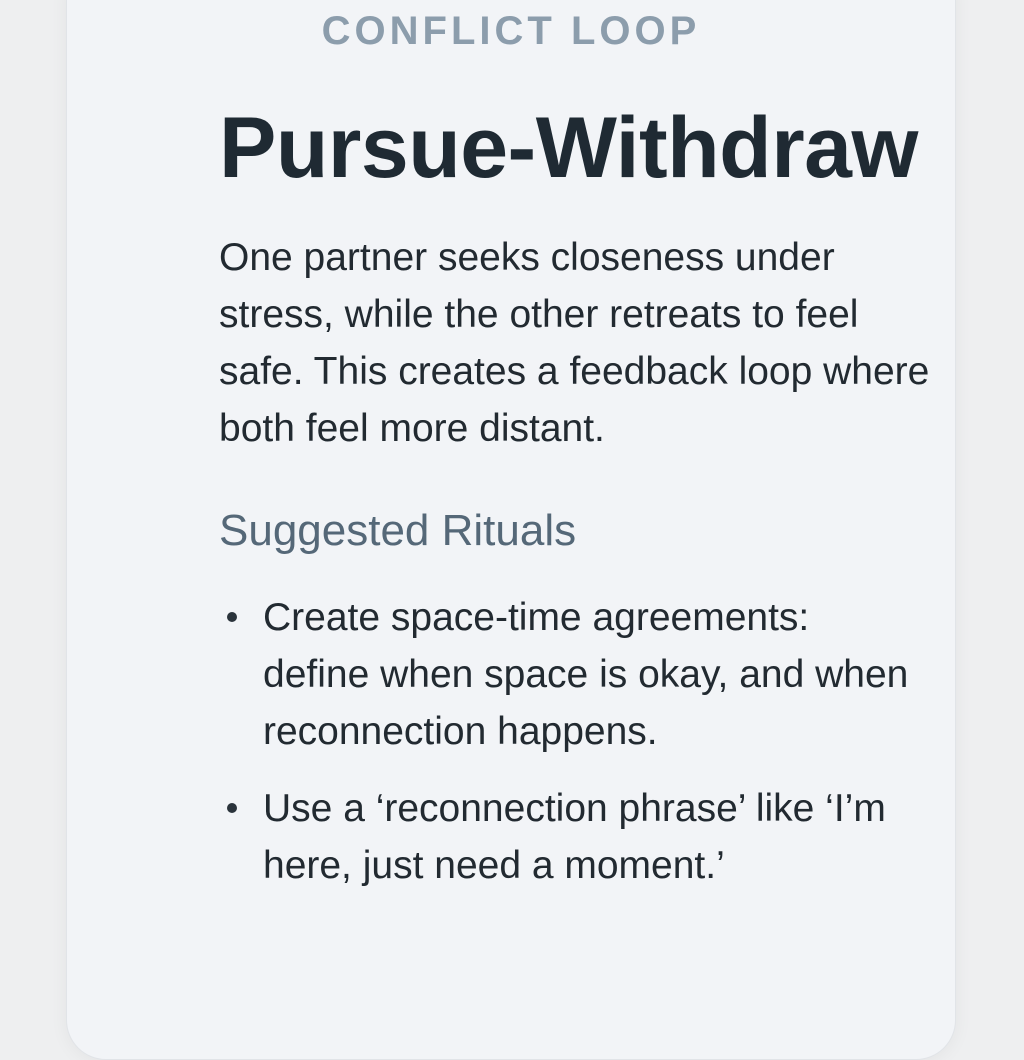  Describe the element at coordinates (511, 31) in the screenshot. I see `card-eyebrow: CONFLICT LOOP` at that location.